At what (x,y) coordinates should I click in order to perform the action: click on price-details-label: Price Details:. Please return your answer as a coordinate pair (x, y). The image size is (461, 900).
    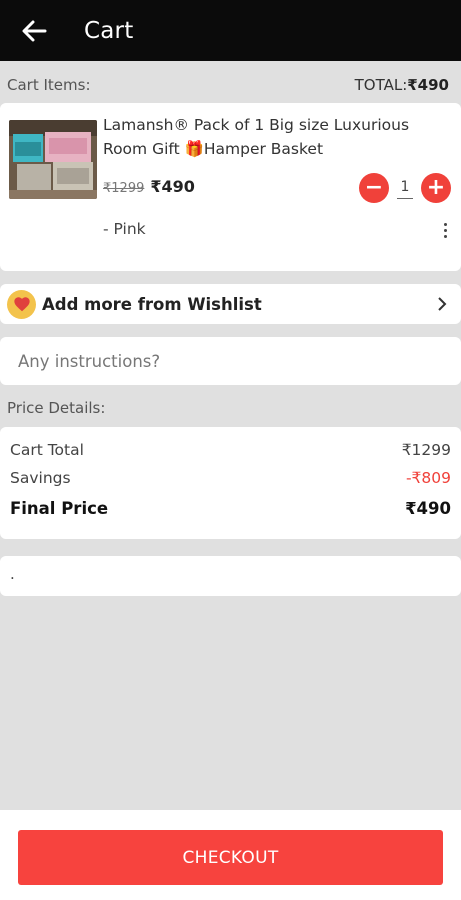
    Looking at the image, I should click on (56, 408).